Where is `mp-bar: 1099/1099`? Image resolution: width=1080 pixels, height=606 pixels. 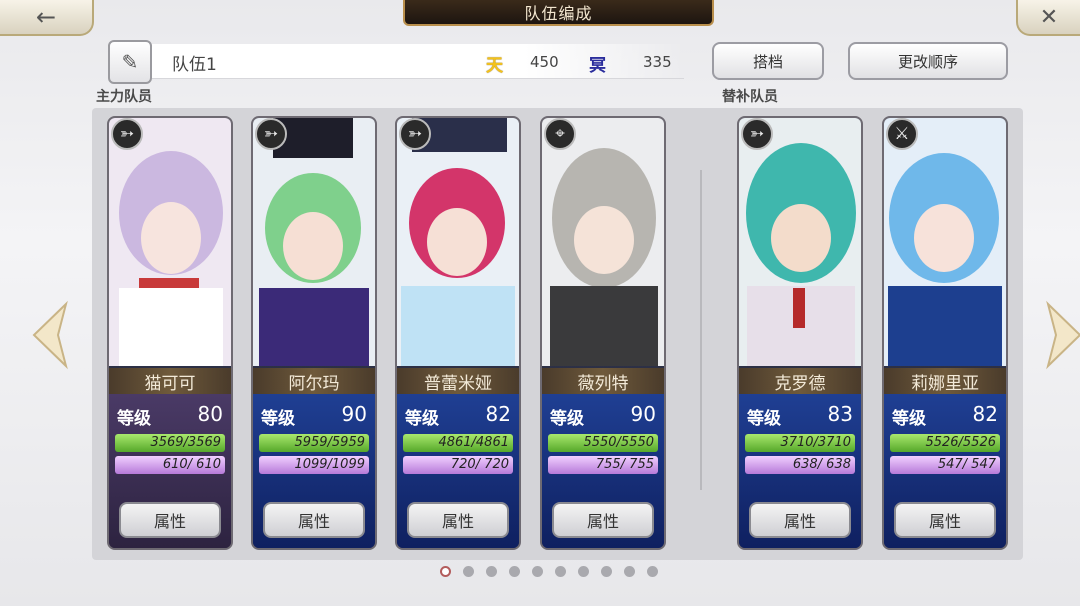
mp-bar: 1099/1099 is located at coordinates (314, 465).